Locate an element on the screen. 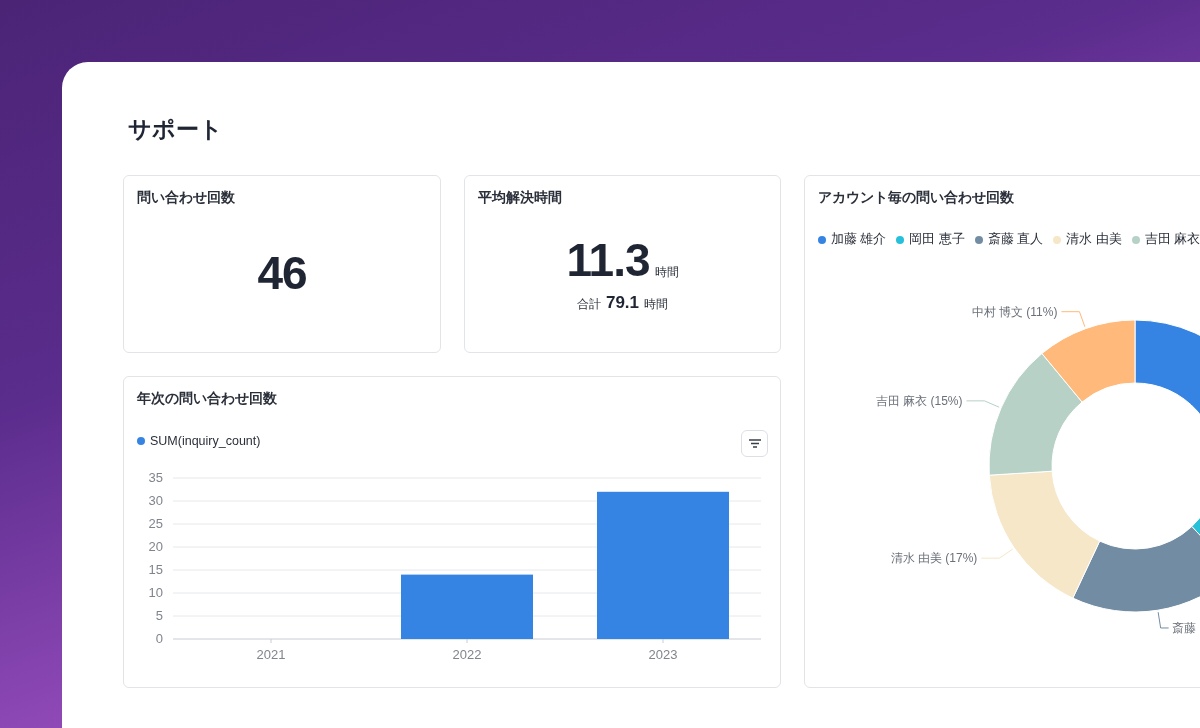 The image size is (1200, 728). x-tick-label: 2023 is located at coordinates (663, 654).